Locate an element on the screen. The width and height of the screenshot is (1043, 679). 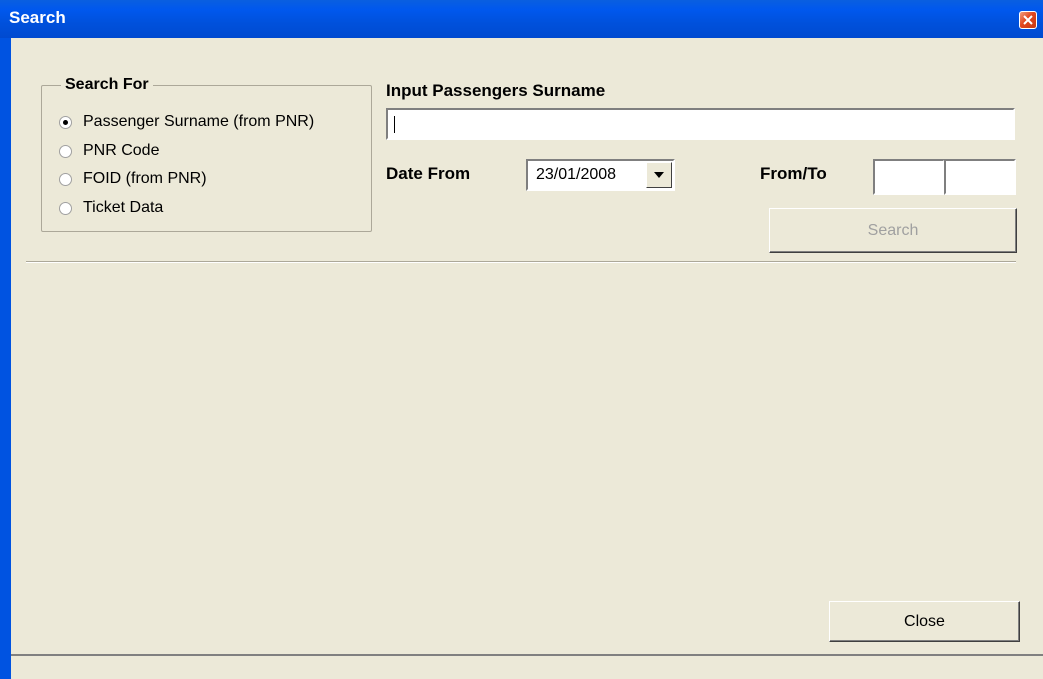
window-border is located at coordinates (5, 358).